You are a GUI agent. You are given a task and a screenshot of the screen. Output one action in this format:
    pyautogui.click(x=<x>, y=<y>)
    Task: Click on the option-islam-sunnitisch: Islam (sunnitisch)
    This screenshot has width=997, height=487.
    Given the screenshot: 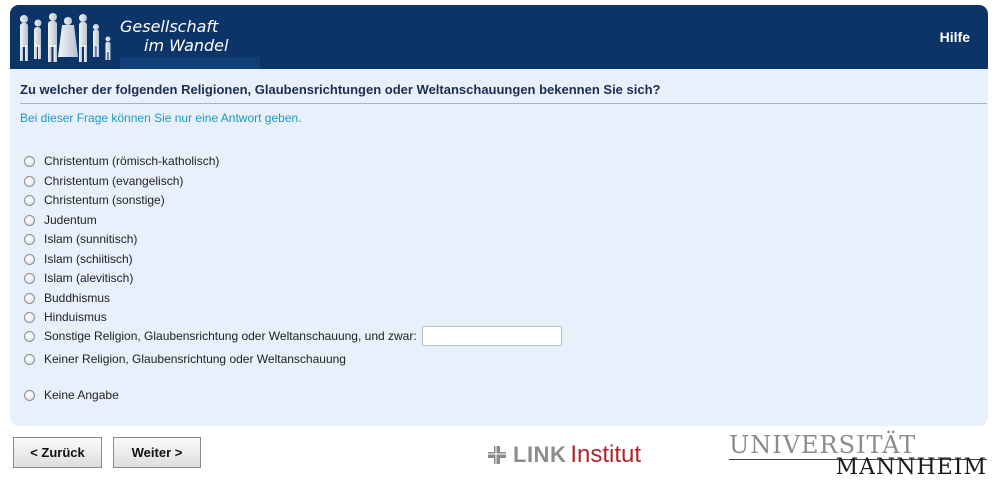 What is the action you would take?
    pyautogui.click(x=80, y=239)
    